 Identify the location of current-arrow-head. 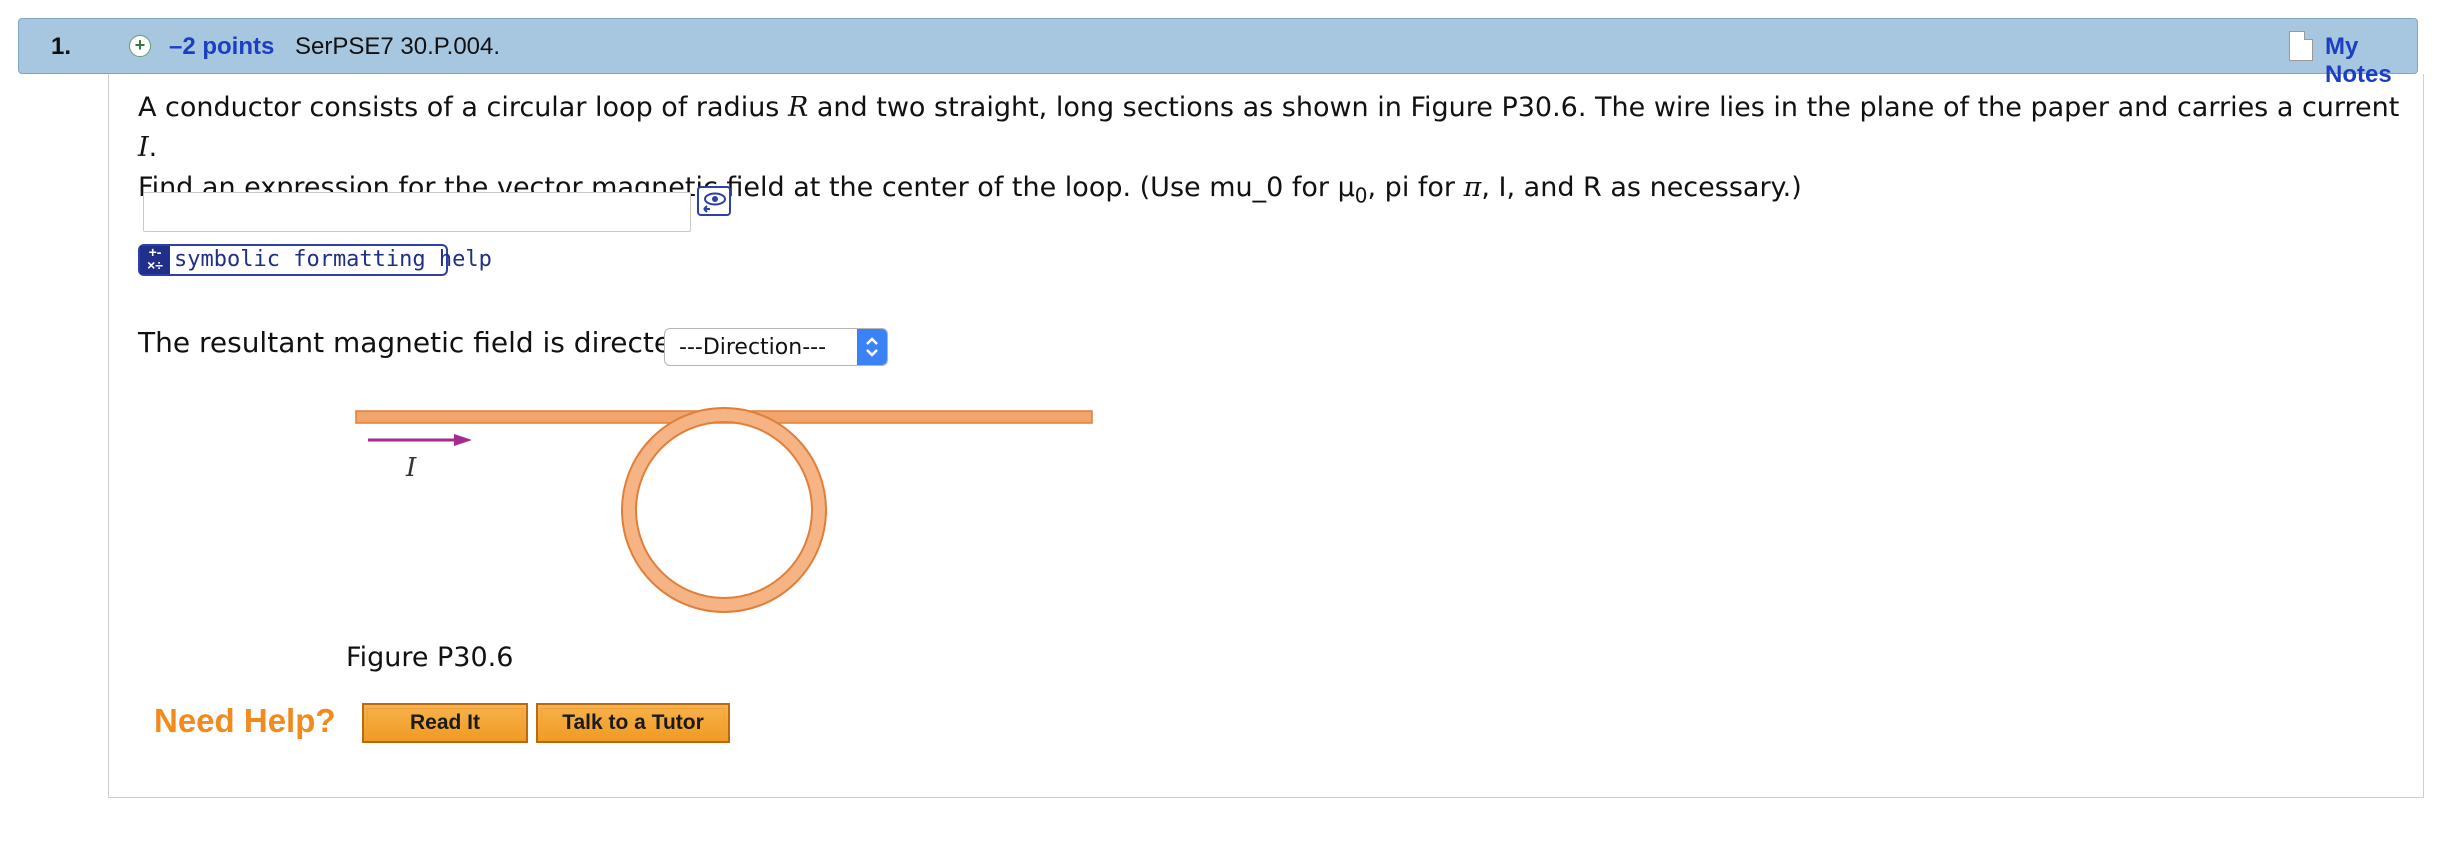
(463, 440).